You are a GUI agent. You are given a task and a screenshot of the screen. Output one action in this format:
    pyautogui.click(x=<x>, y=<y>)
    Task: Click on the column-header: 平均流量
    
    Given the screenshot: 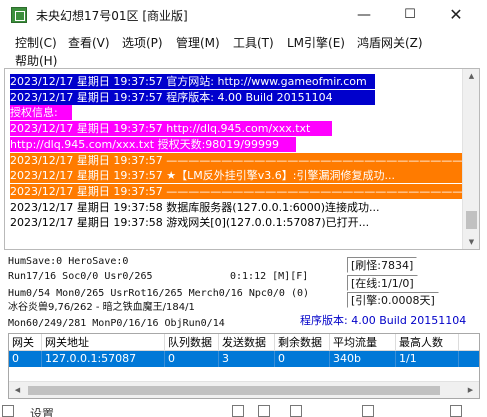 What is the action you would take?
    pyautogui.click(x=363, y=342)
    